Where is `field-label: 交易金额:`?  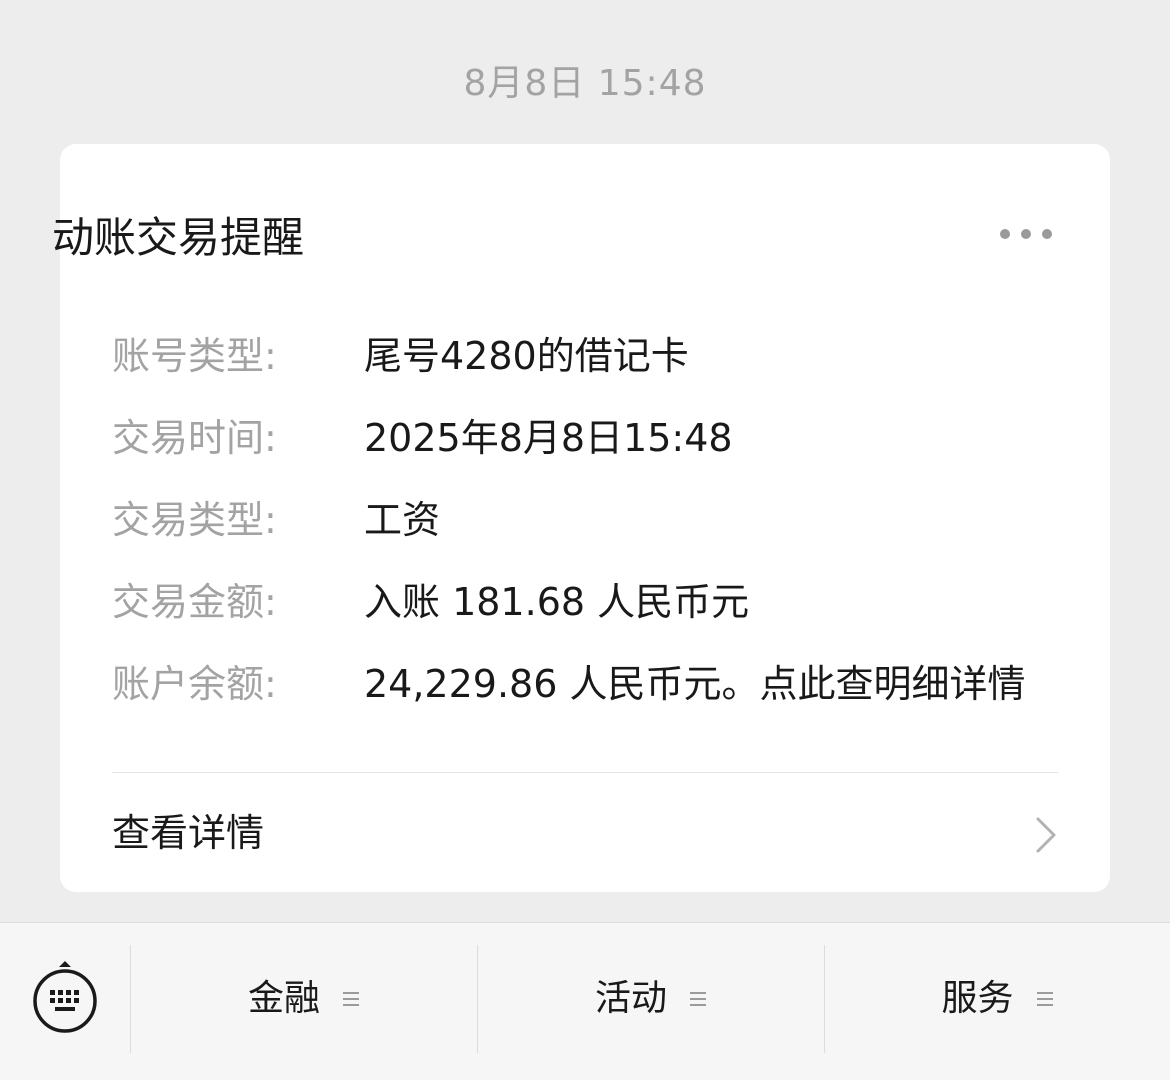 field-label: 交易金额: is located at coordinates (194, 602).